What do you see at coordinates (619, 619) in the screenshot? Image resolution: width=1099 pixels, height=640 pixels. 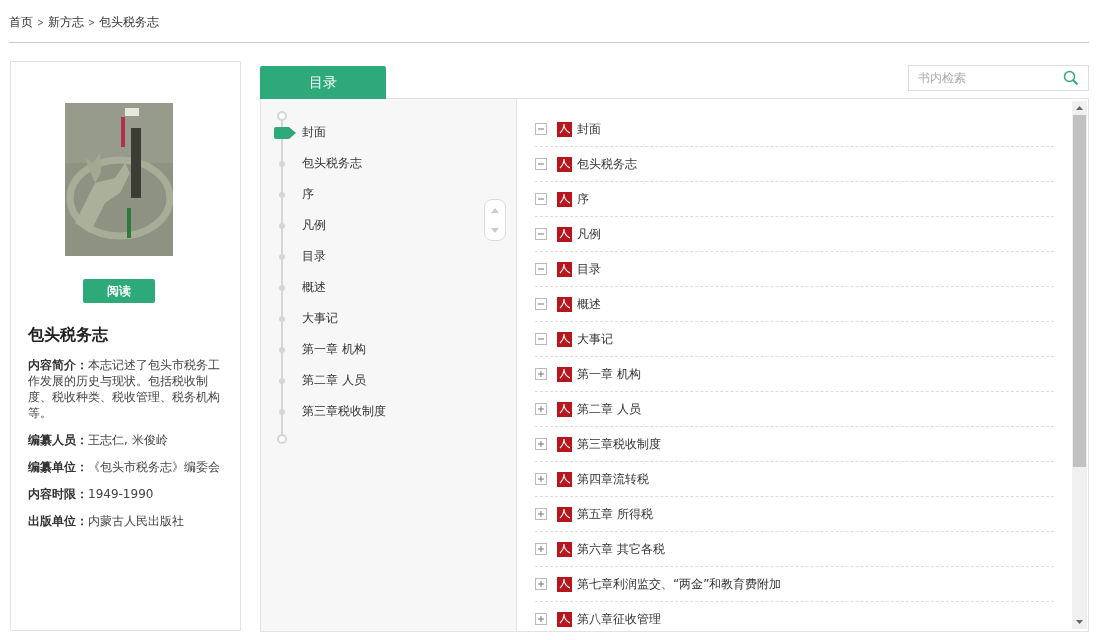 I see `toc-item: 第八章征收管理` at bounding box center [619, 619].